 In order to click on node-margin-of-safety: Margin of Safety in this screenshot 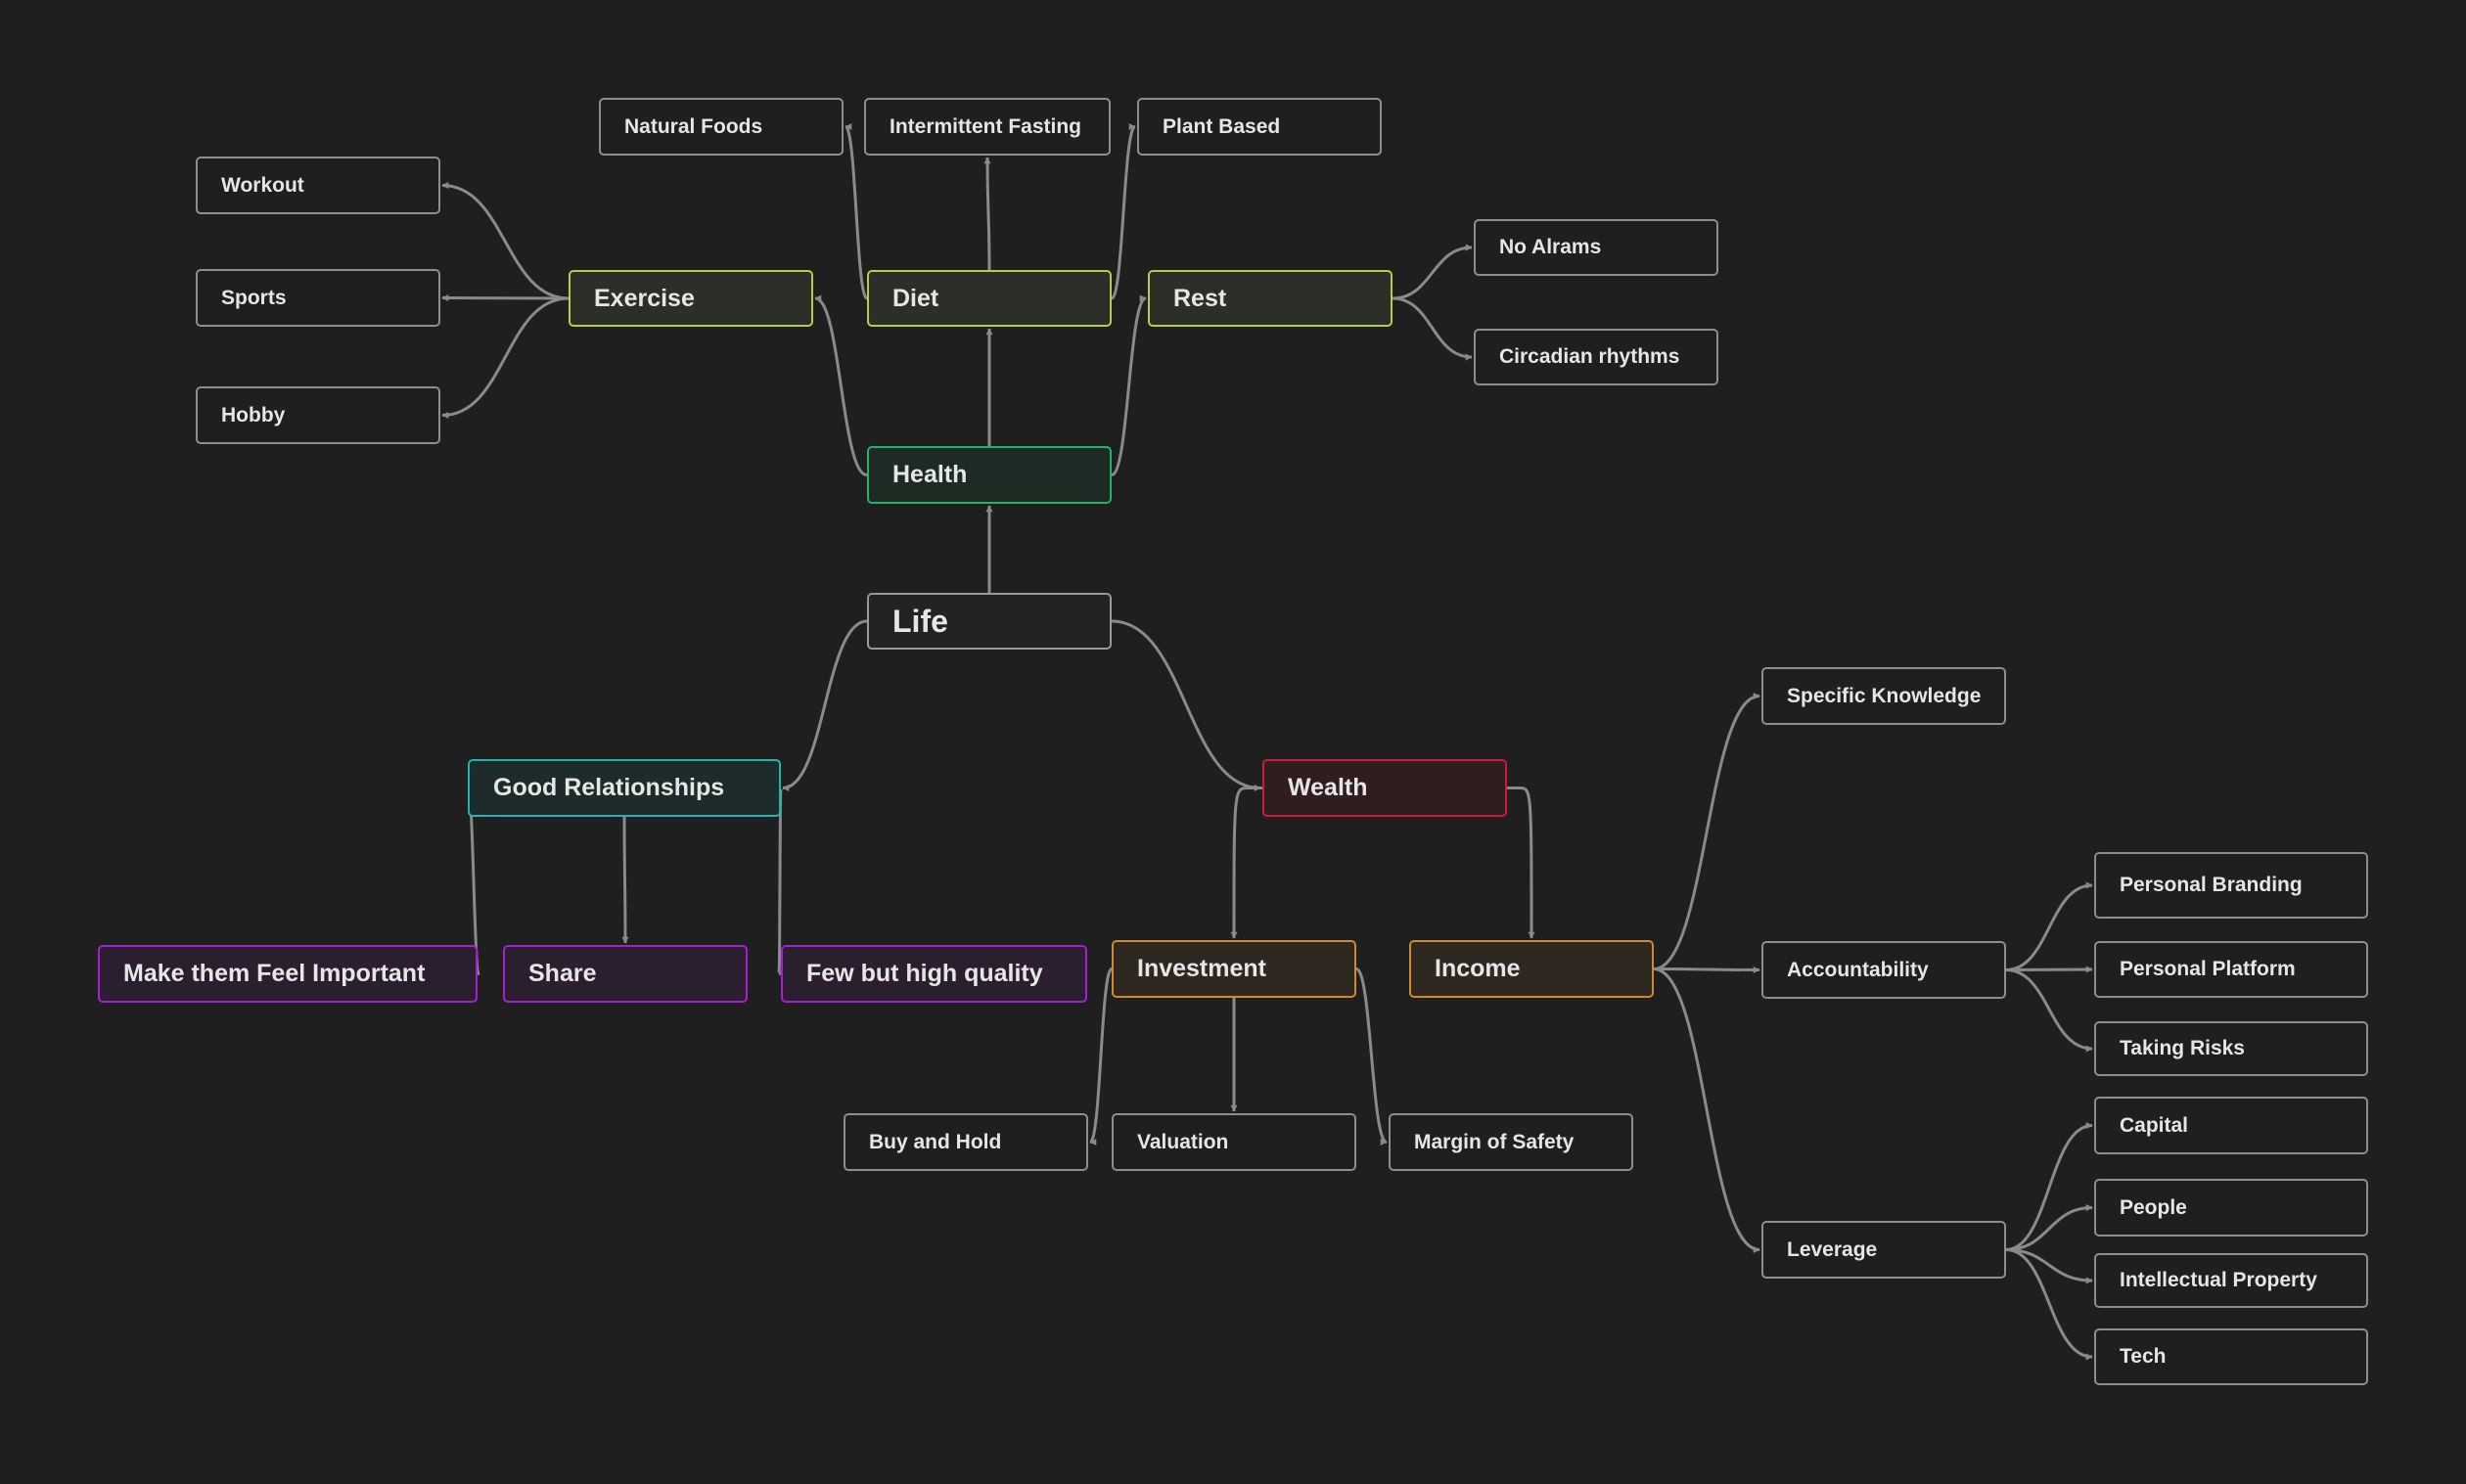, I will do `click(1511, 1142)`.